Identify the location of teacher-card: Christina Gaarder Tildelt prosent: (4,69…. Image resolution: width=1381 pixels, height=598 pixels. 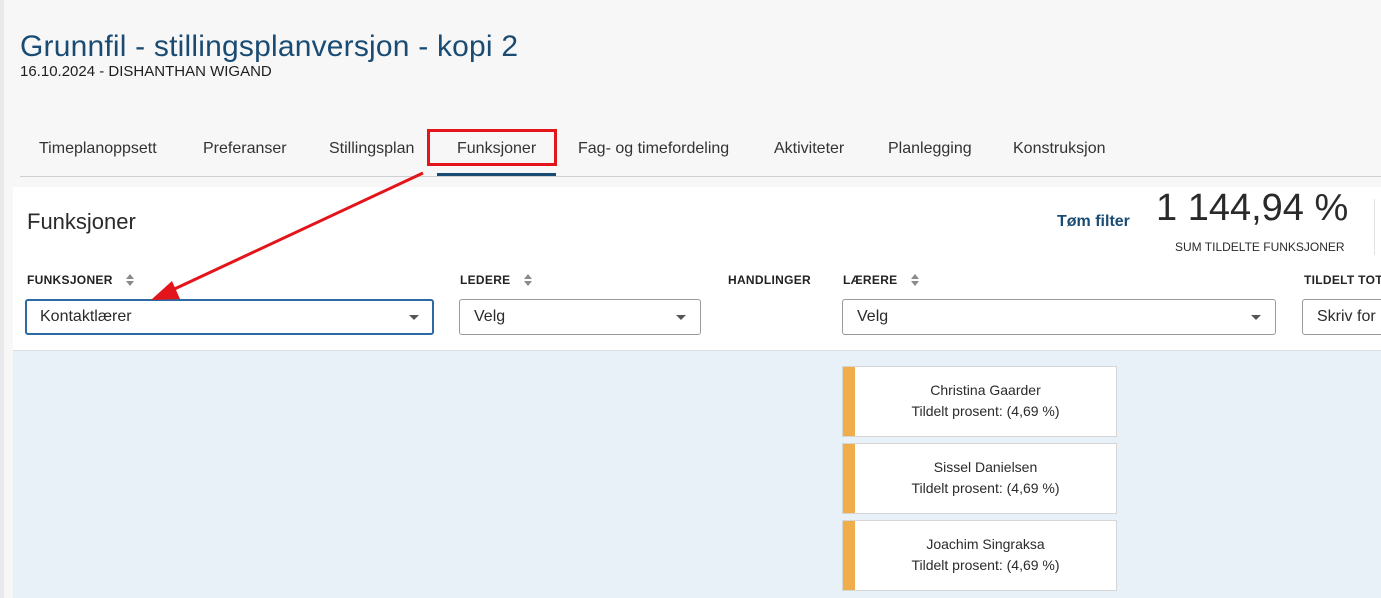
(979, 401).